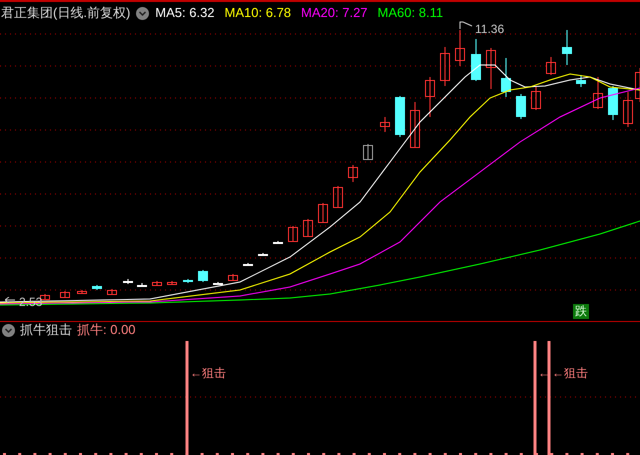 This screenshot has height=455, width=640. I want to click on indicator-name: 抓牛狙击, so click(46, 330).